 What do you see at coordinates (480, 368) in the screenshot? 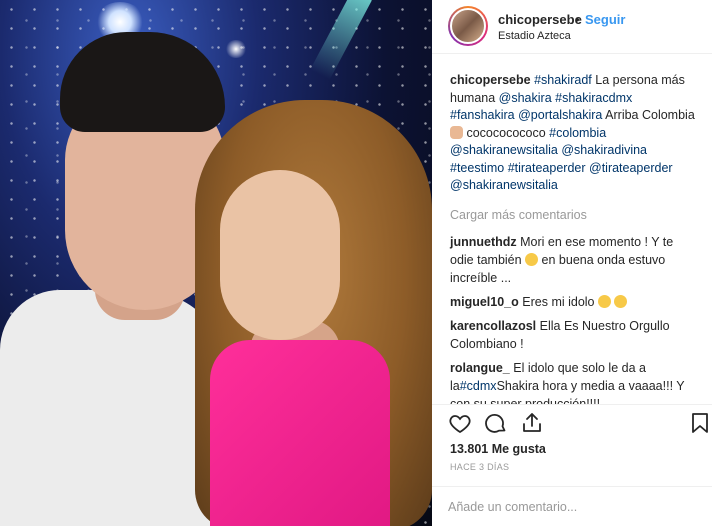
I see `comment-username: rolangue_` at bounding box center [480, 368].